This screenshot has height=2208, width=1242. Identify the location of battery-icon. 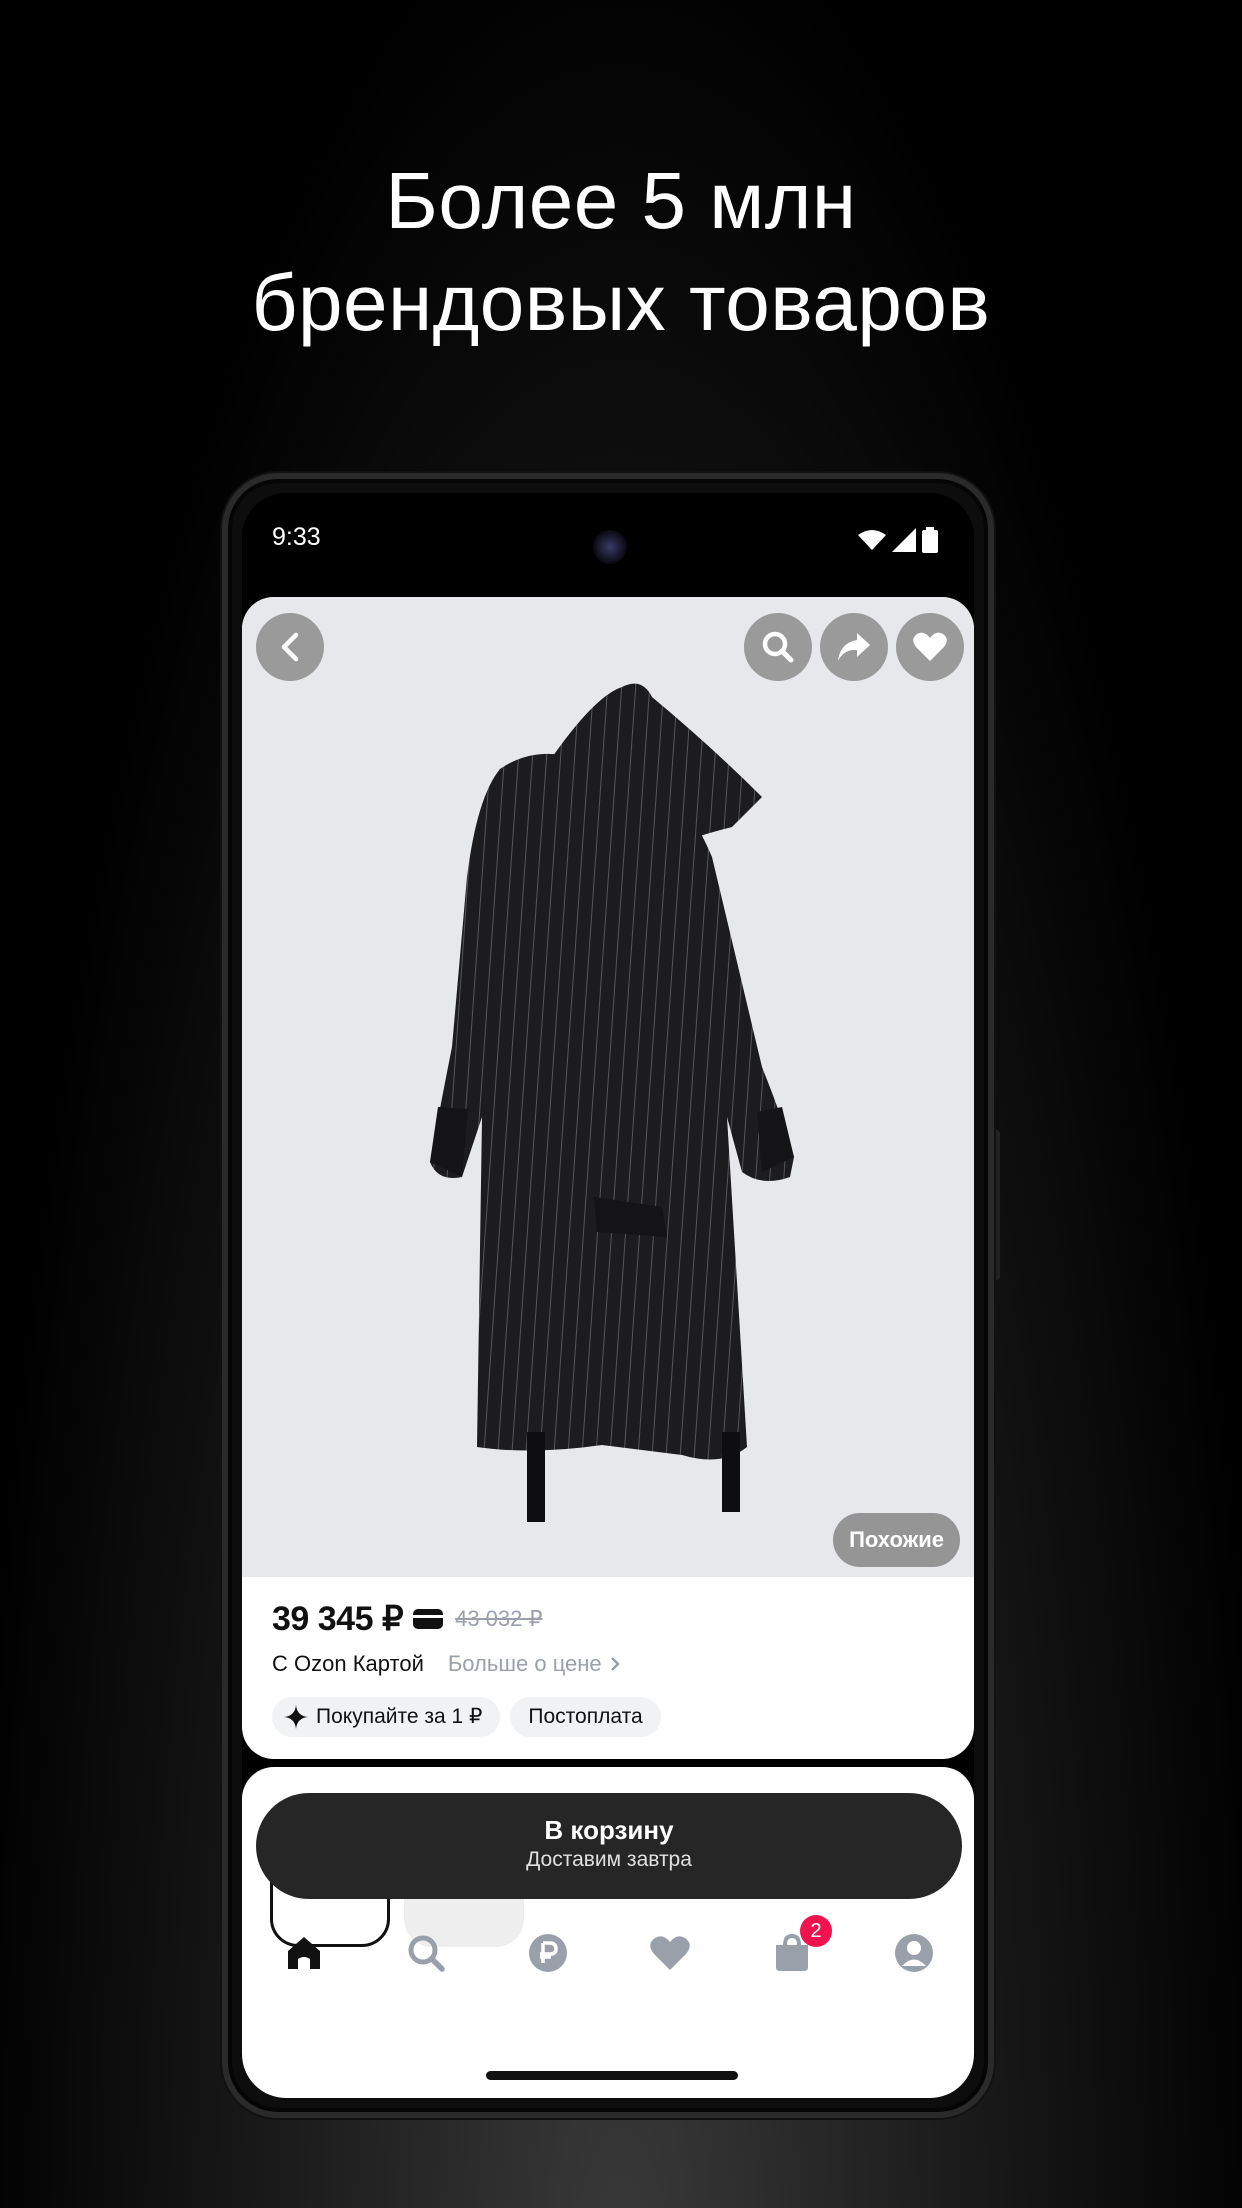
(930, 540).